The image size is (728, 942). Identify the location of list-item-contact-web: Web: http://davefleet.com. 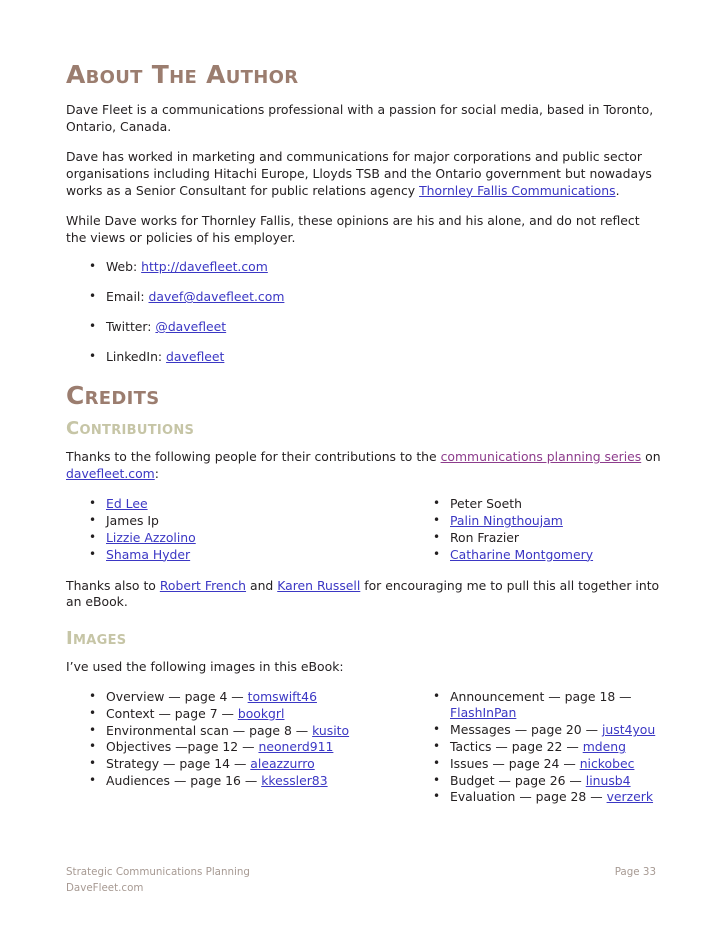
(364, 266).